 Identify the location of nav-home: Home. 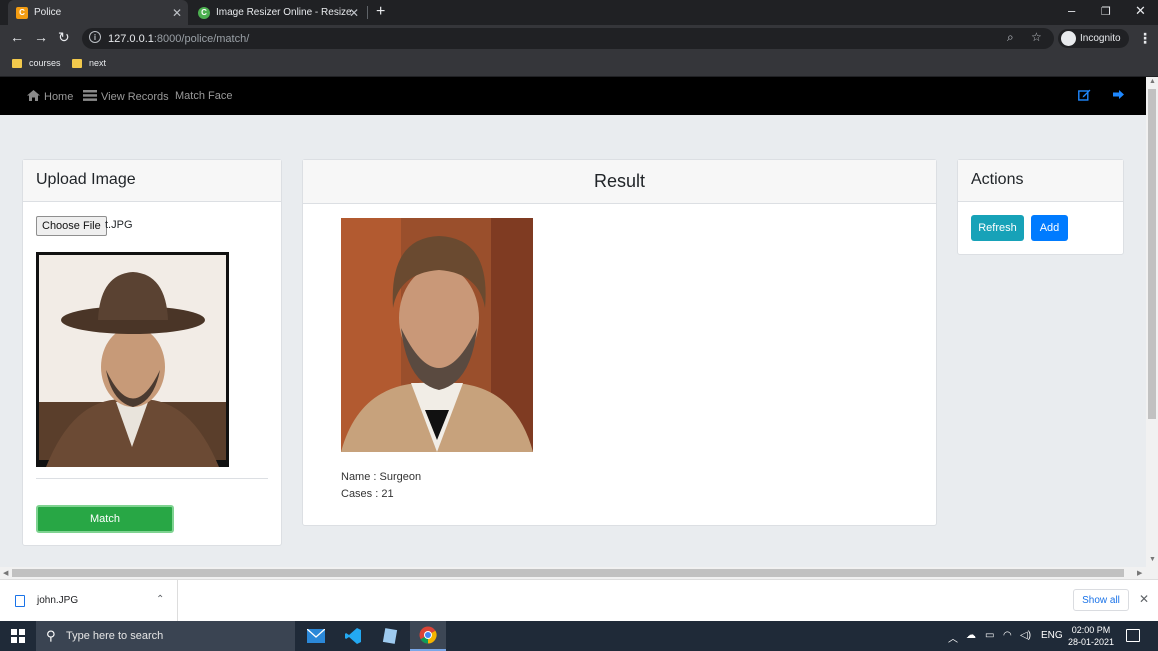
(50, 97).